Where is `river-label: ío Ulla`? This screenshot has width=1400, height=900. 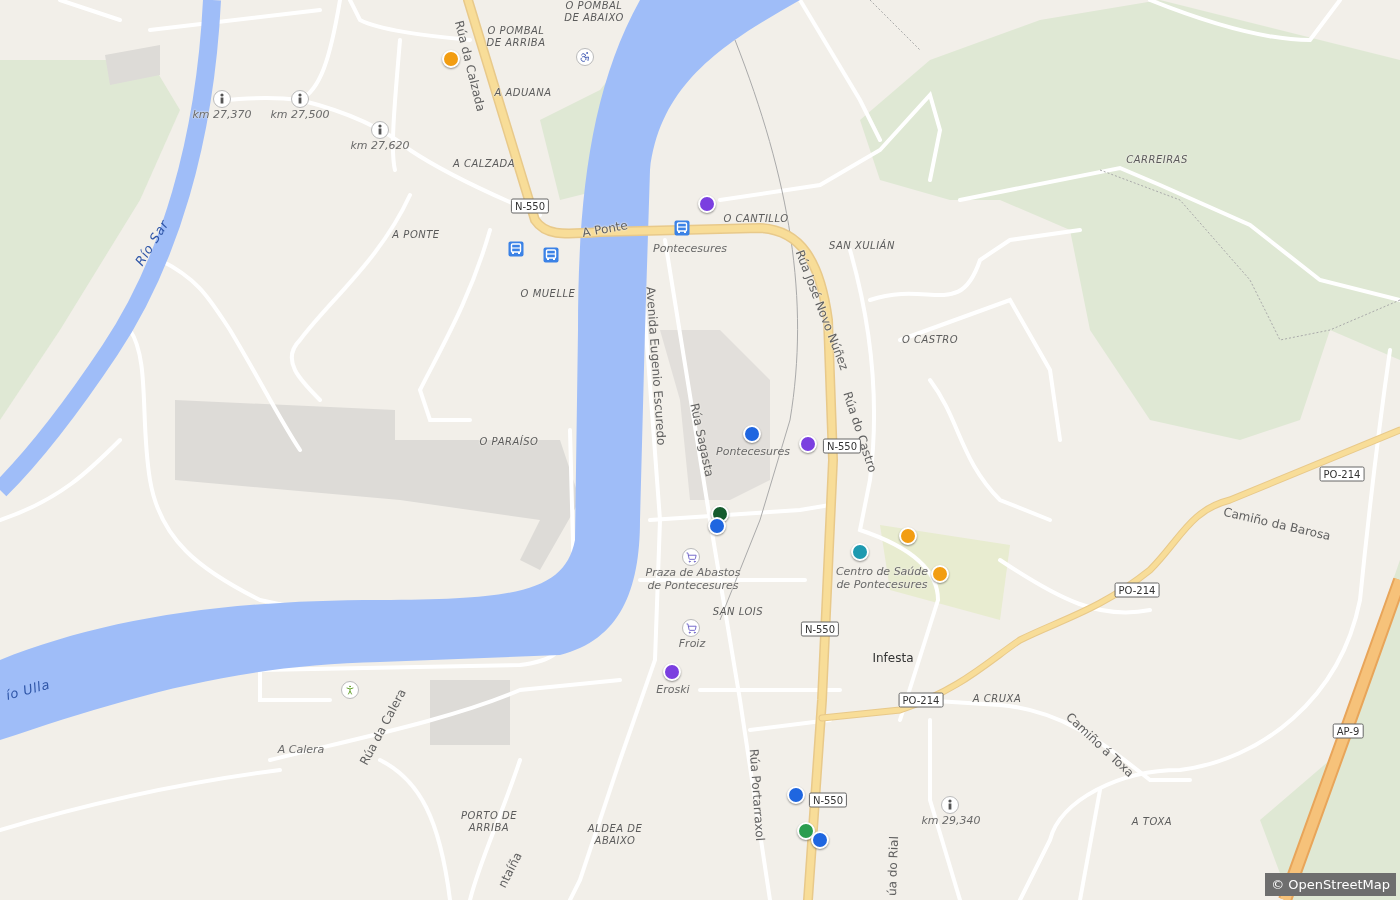
river-label: ío Ulla is located at coordinates (28, 690).